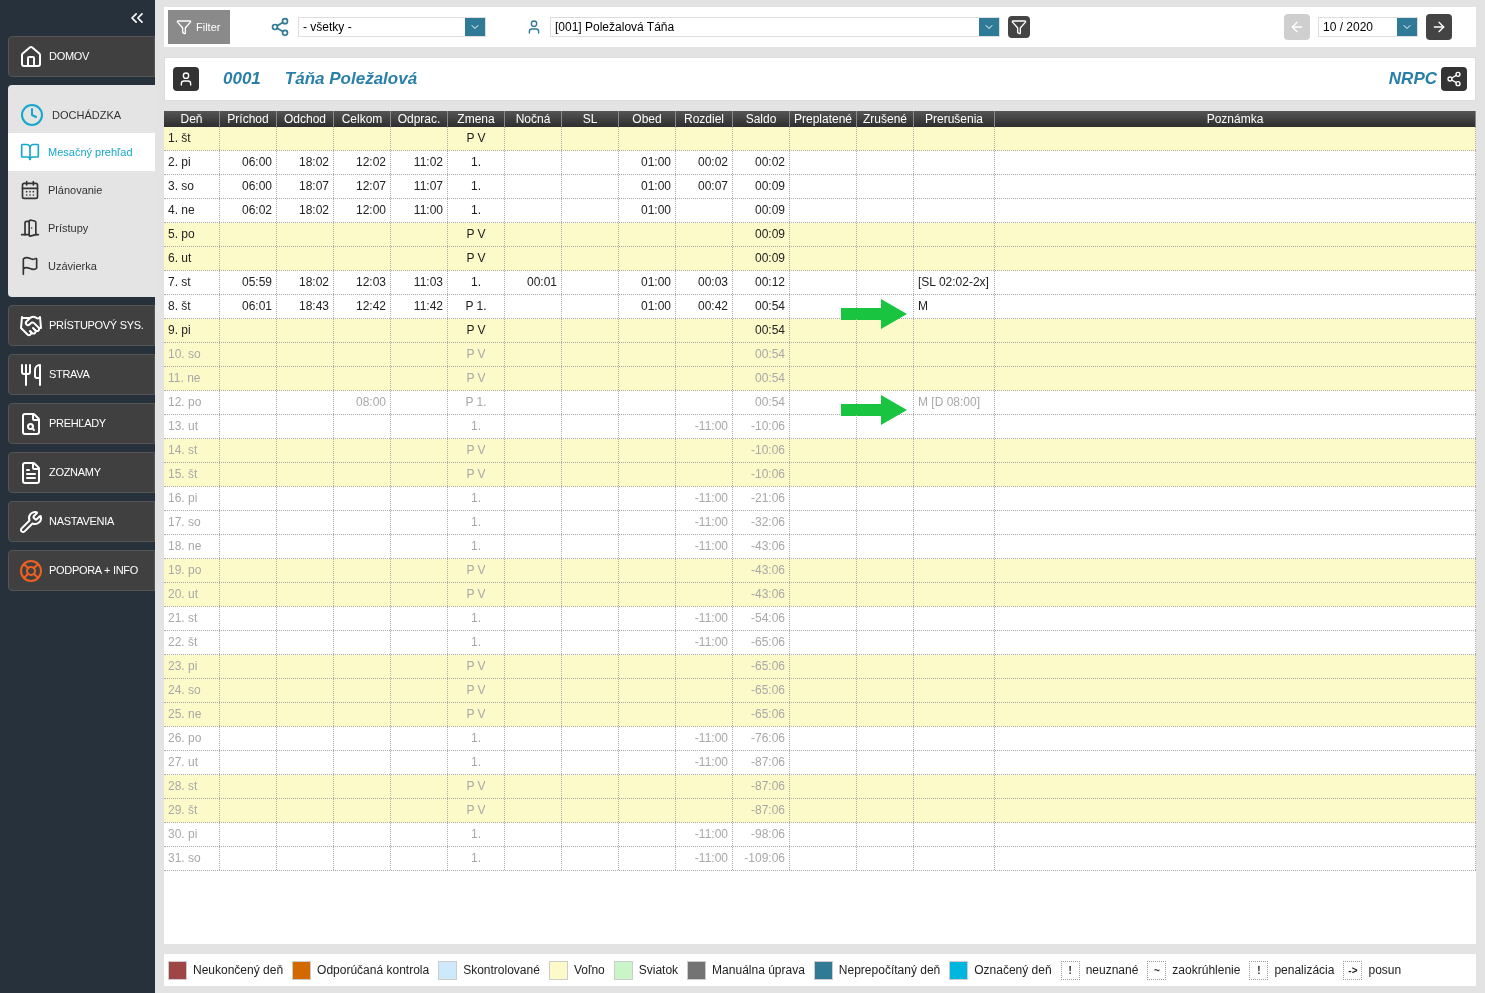 This screenshot has width=1485, height=993. Describe the element at coordinates (1019, 27) in the screenshot. I see `filter-button` at that location.